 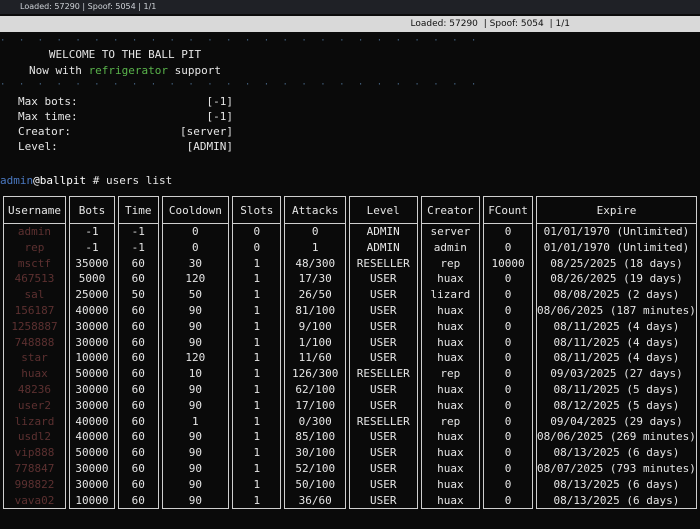 What do you see at coordinates (450, 210) in the screenshot?
I see `column-header: Creator` at bounding box center [450, 210].